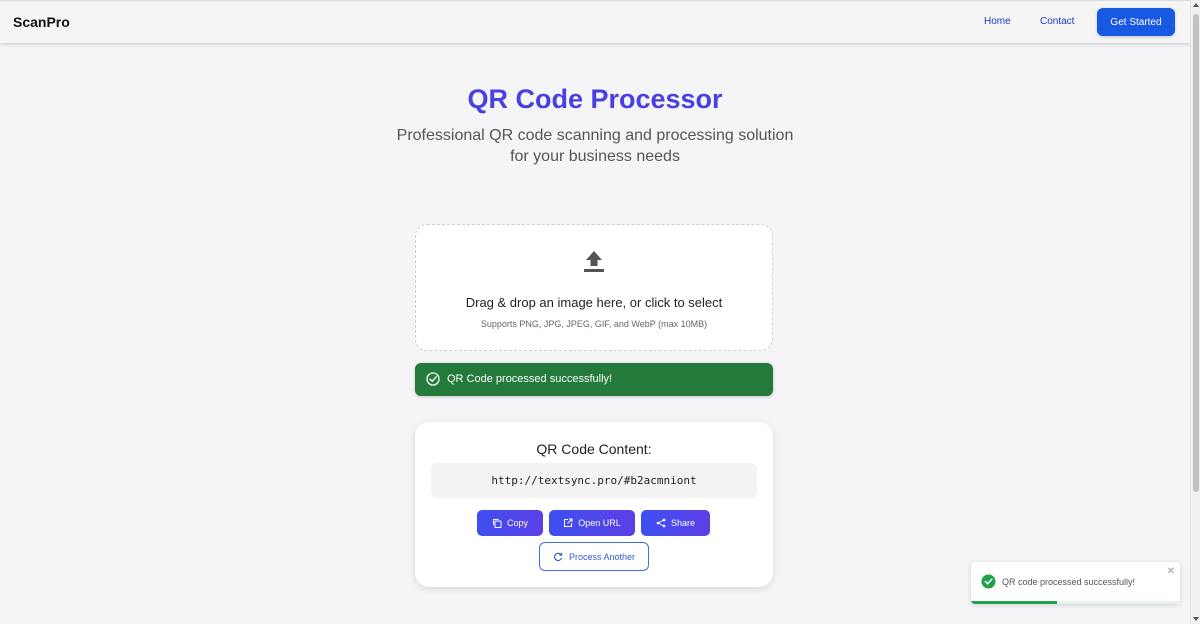 The height and width of the screenshot is (624, 1200). Describe the element at coordinates (594, 480) in the screenshot. I see `qr-content-value: http://textsync.pro/#b2acmniont` at that location.